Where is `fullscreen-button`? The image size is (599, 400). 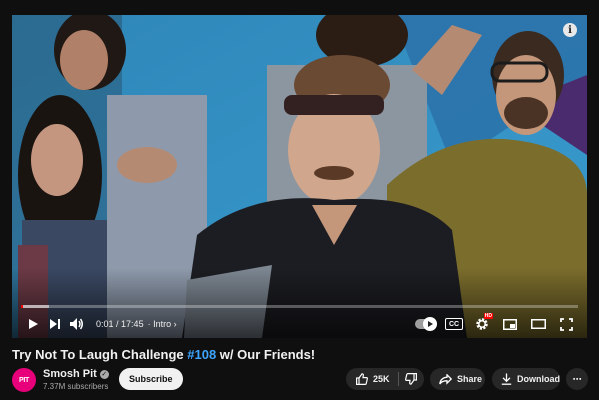
fullscreen-button is located at coordinates (566, 324).